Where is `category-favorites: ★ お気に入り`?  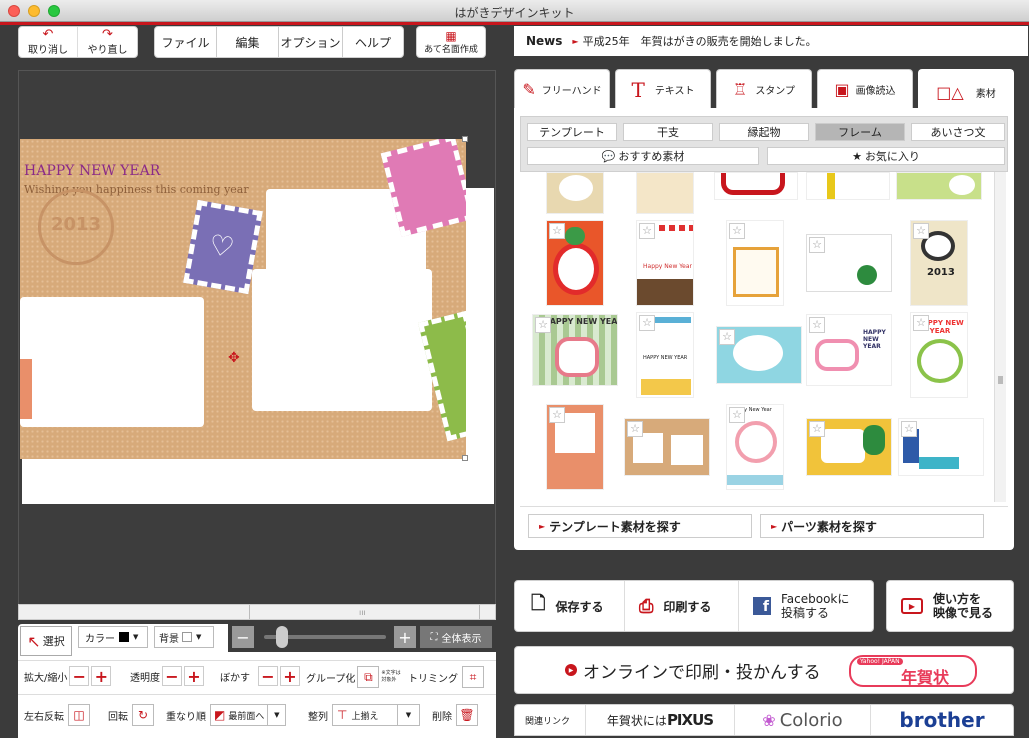
category-favorites: ★ お気に入り is located at coordinates (886, 156).